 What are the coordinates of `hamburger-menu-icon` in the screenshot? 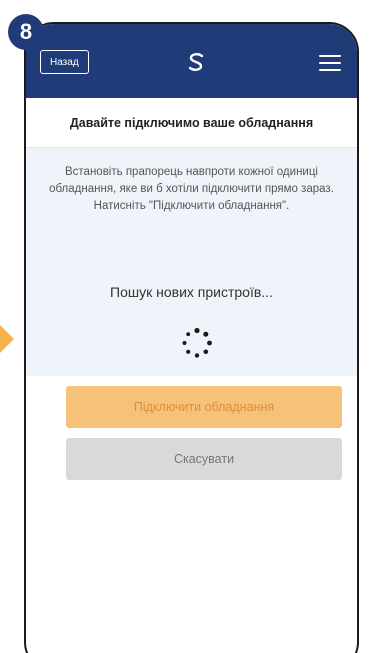 It's located at (330, 63).